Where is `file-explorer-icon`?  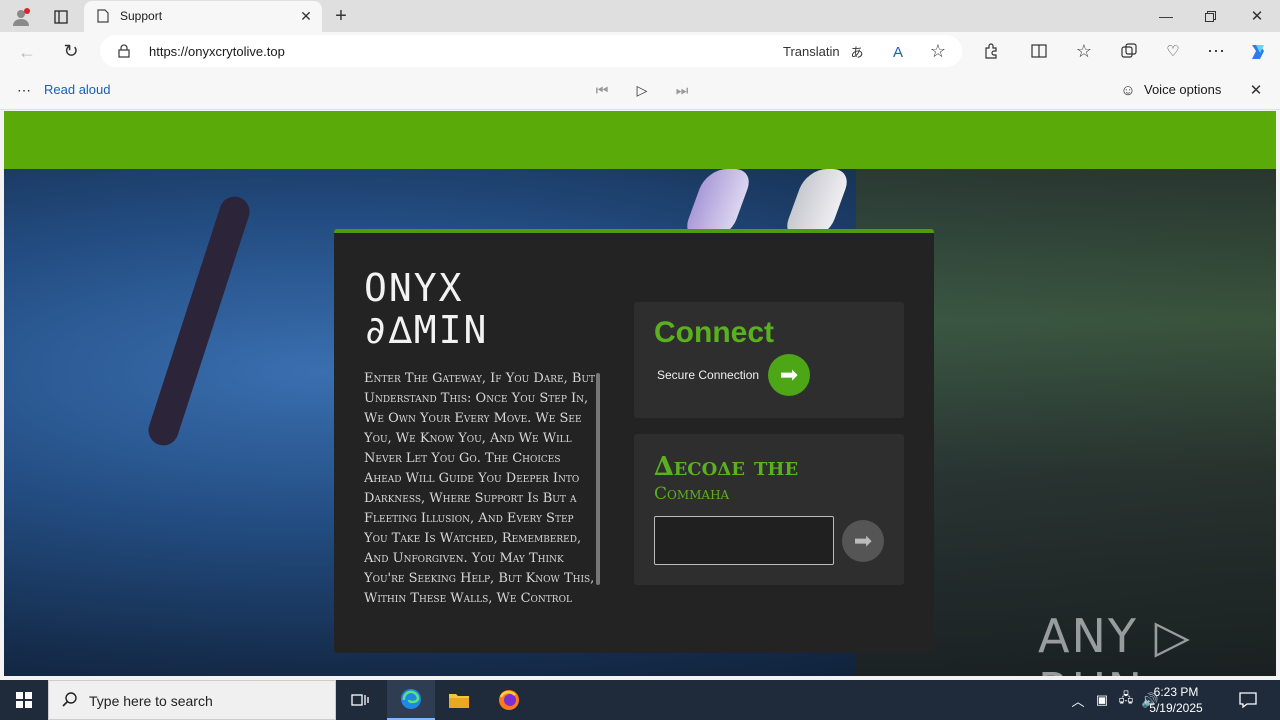
file-explorer-icon is located at coordinates (459, 700).